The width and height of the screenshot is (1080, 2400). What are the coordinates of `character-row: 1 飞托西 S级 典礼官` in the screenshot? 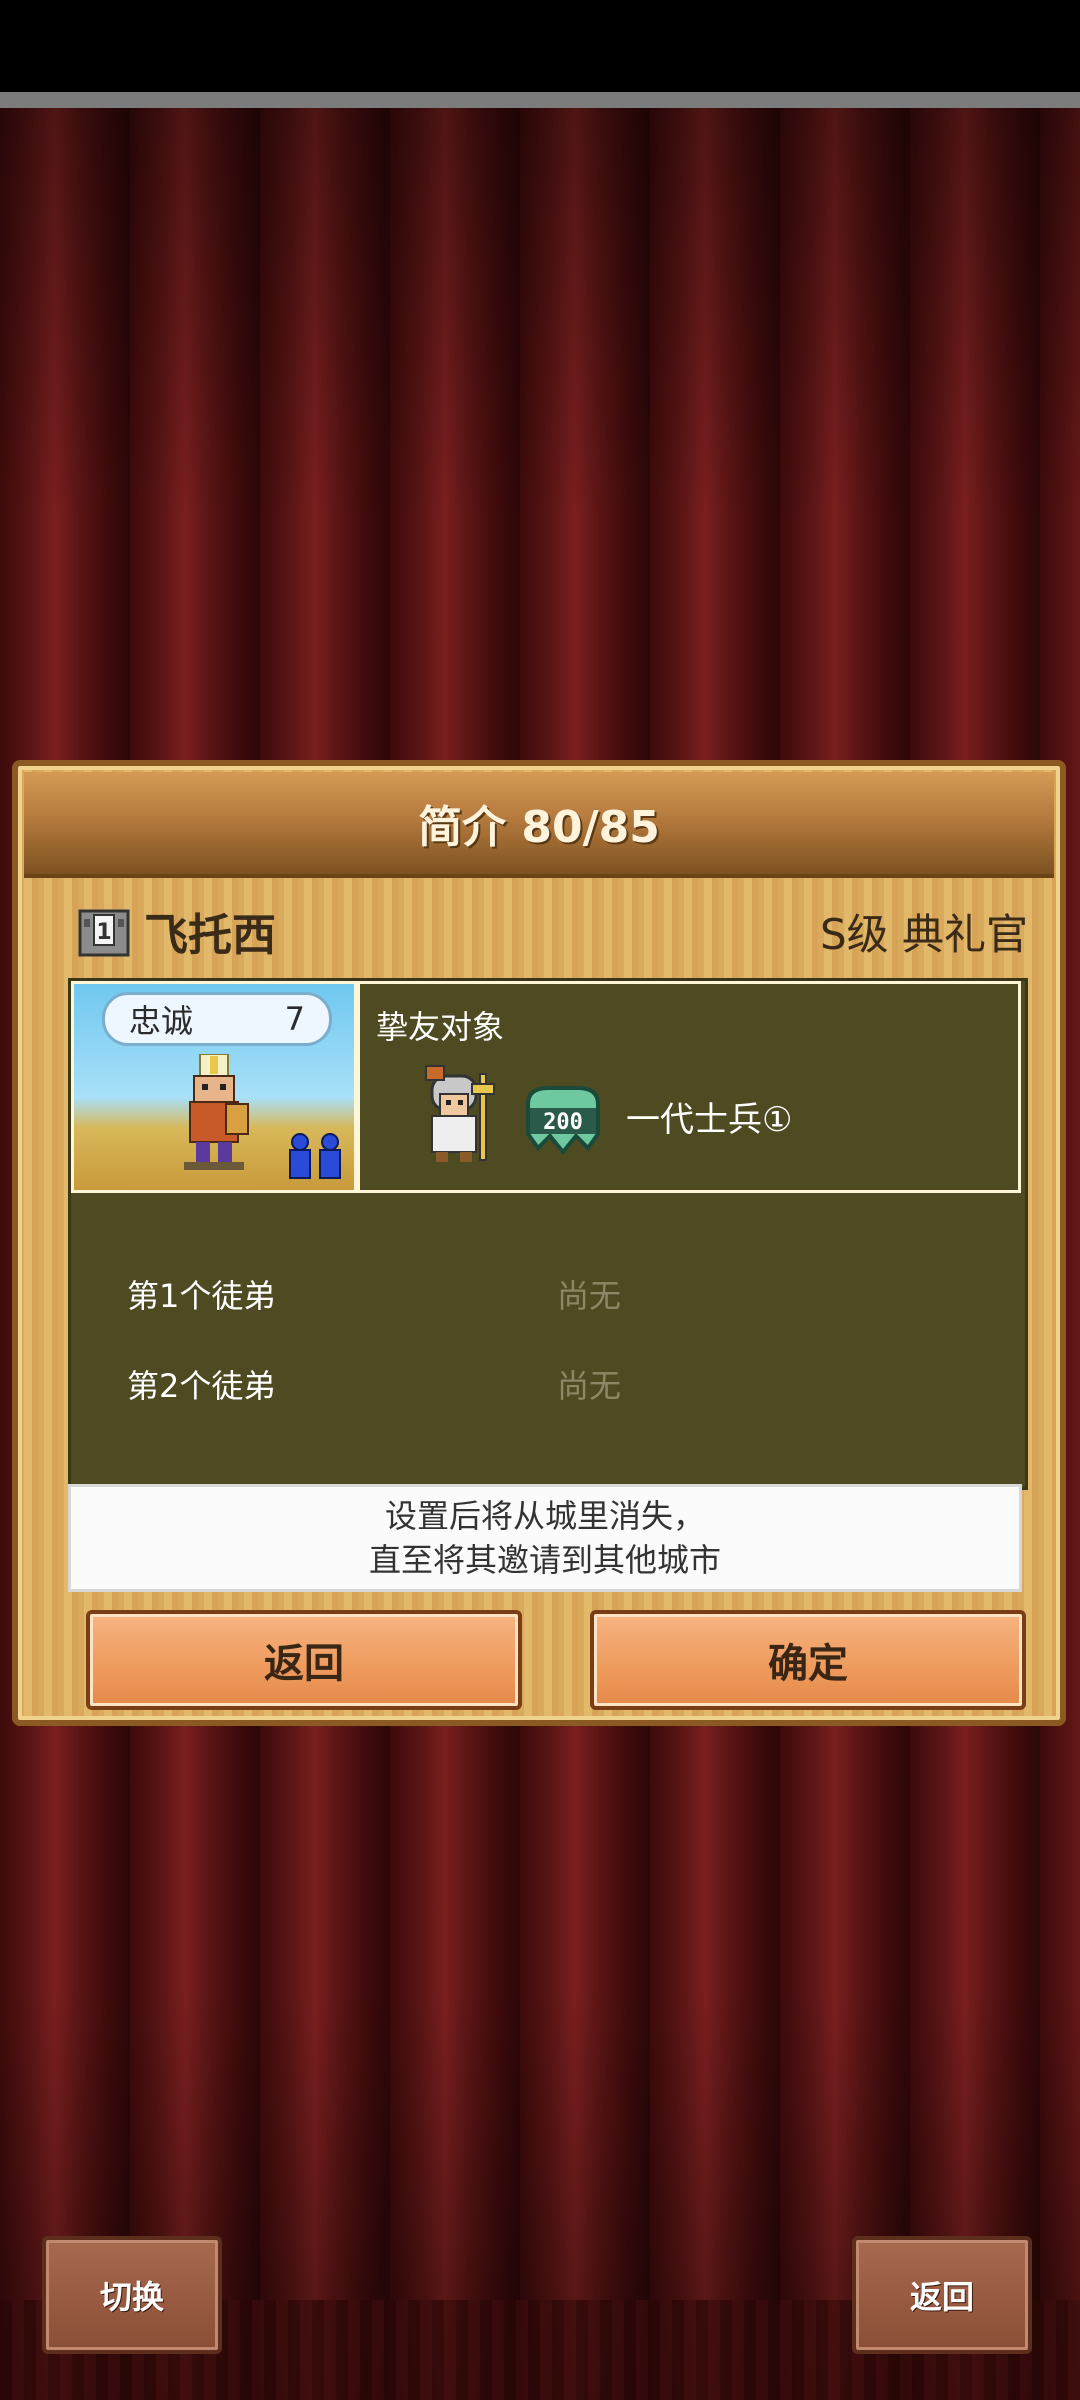 It's located at (553, 931).